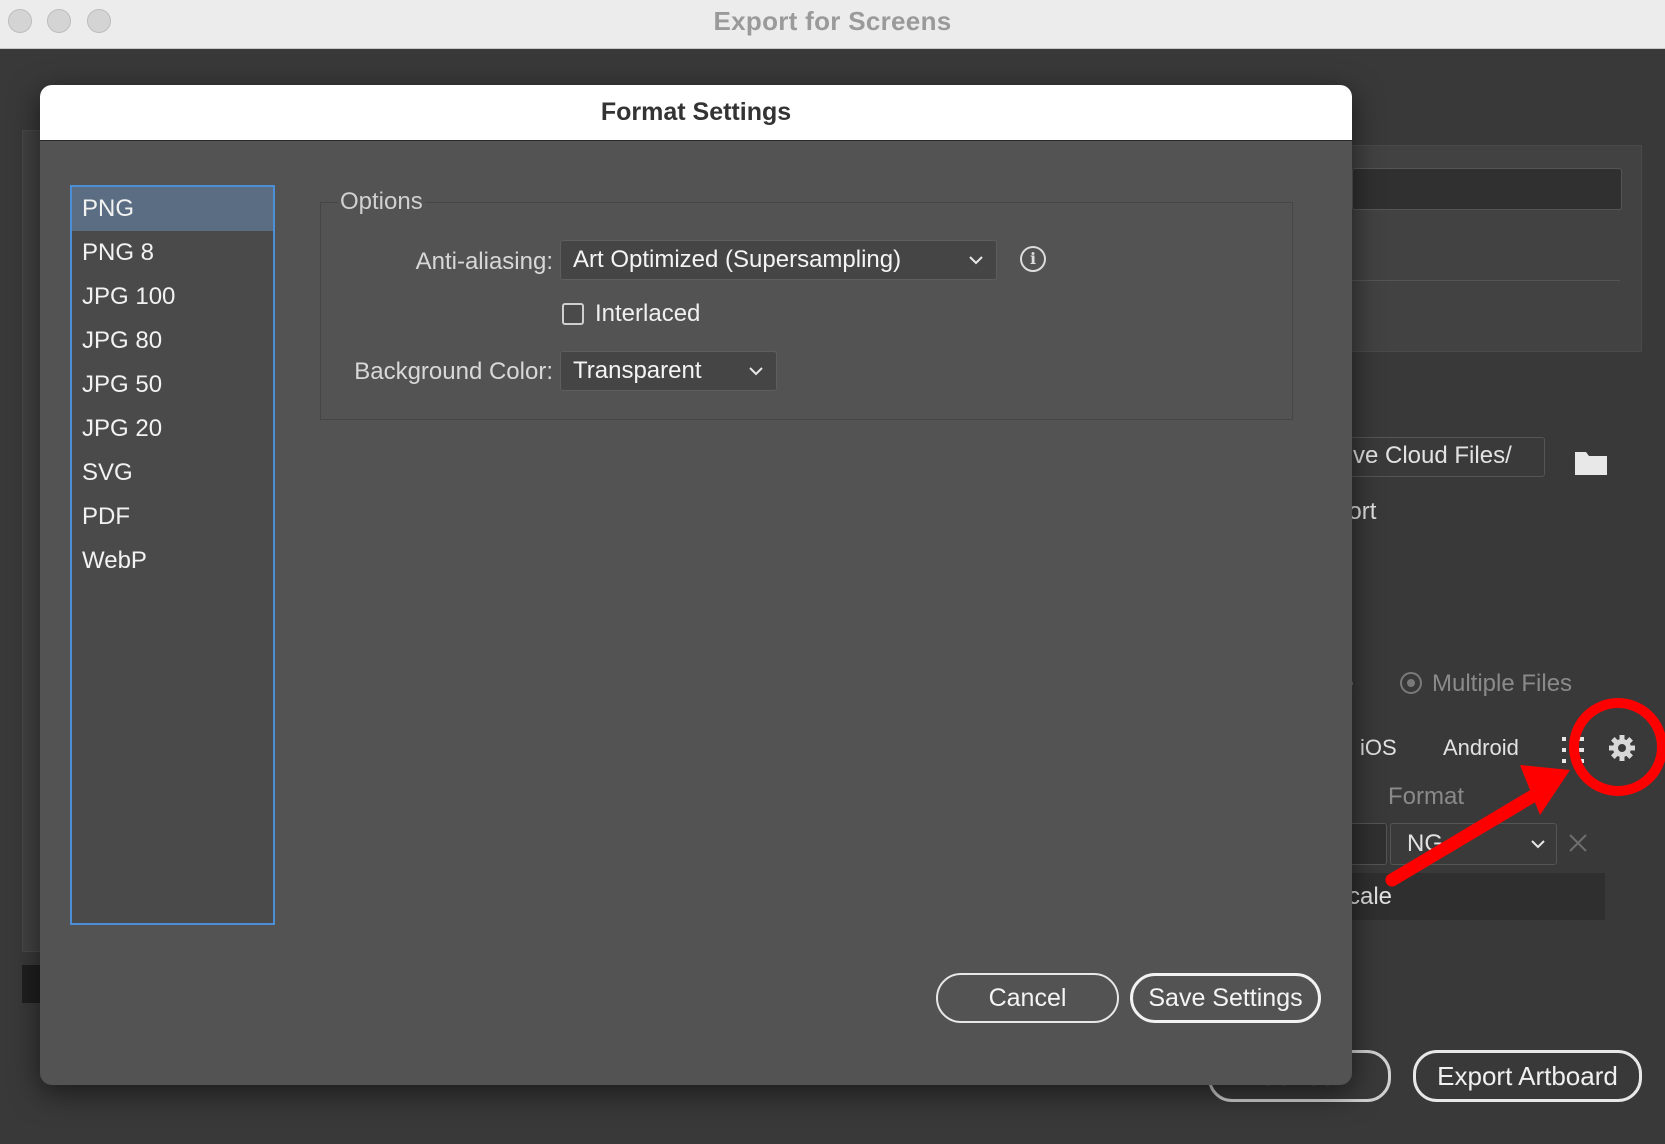 The image size is (1665, 1144). I want to click on format-column-header: Format, so click(1426, 796).